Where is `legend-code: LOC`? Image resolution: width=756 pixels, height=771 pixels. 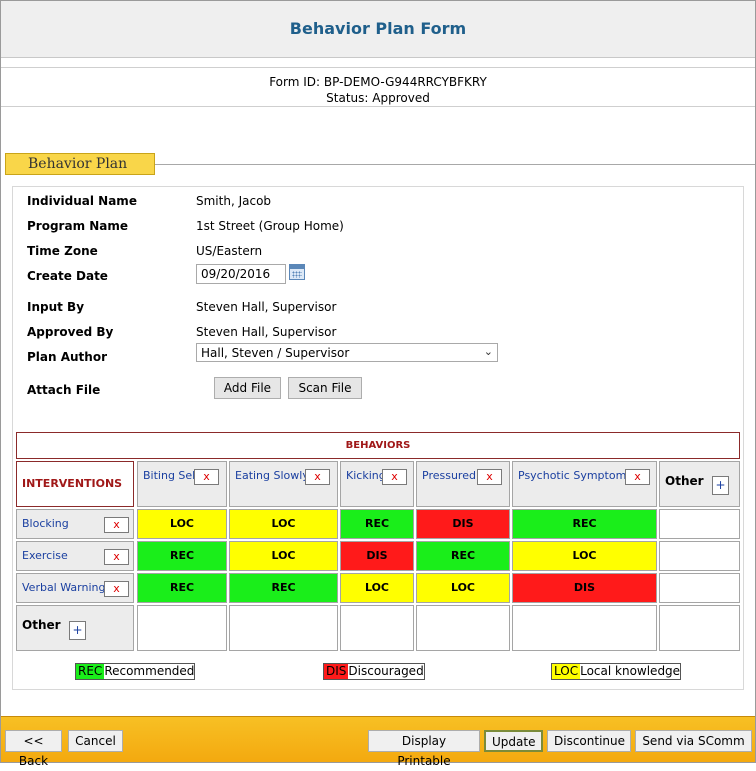
legend-code: LOC is located at coordinates (566, 671).